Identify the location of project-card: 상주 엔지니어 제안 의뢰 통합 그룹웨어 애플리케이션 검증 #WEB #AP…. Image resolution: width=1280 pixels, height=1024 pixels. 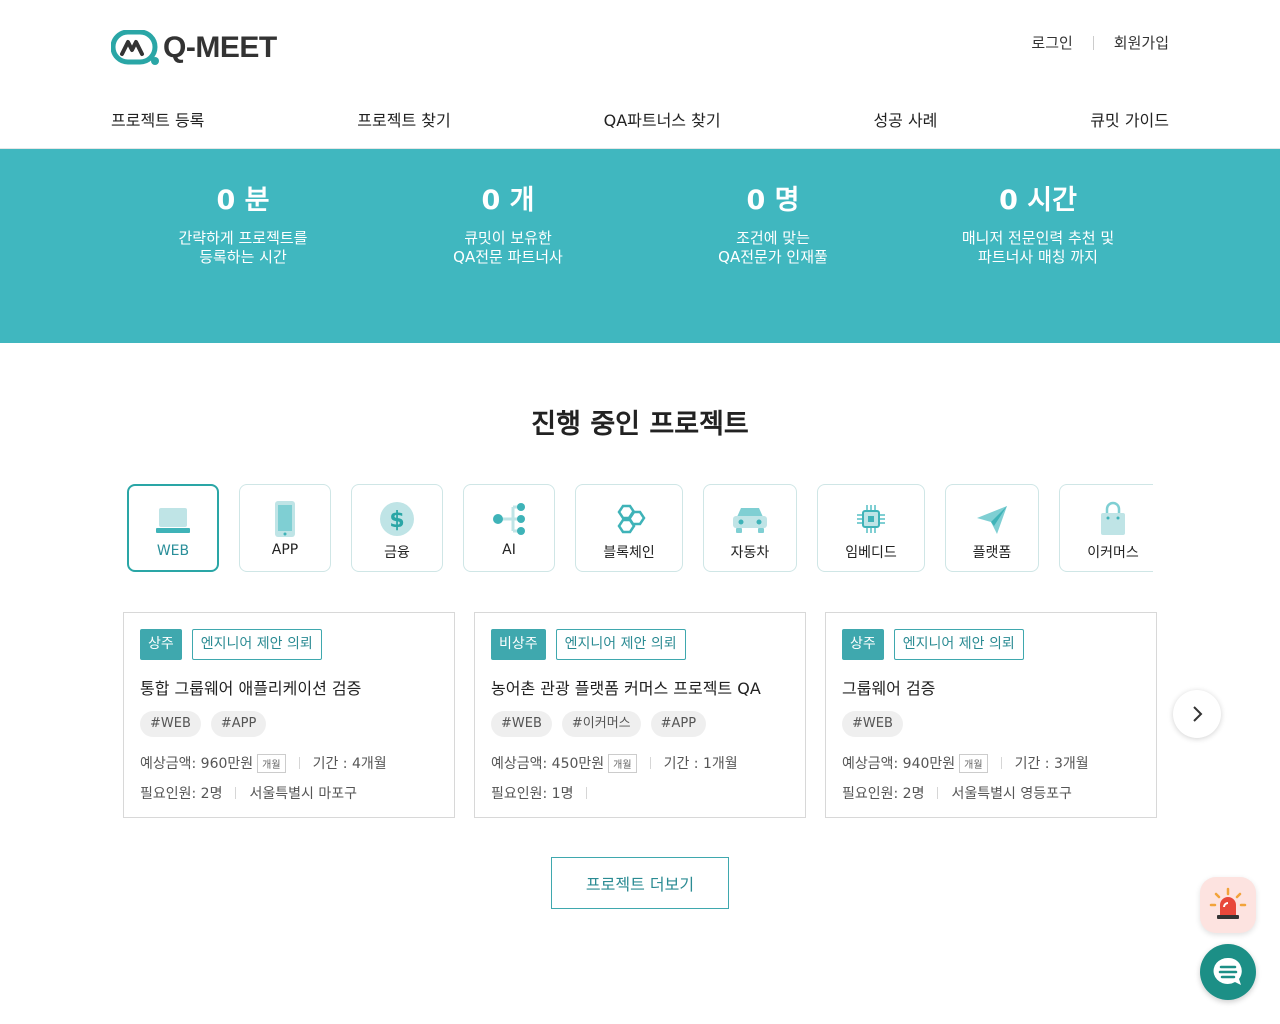
(289, 715).